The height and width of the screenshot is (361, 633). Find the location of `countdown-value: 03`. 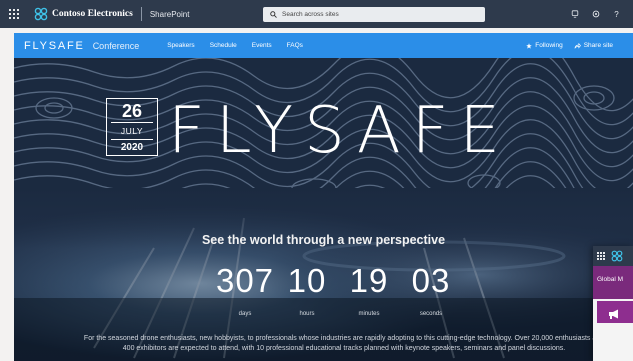

countdown-value: 03 is located at coordinates (431, 280).